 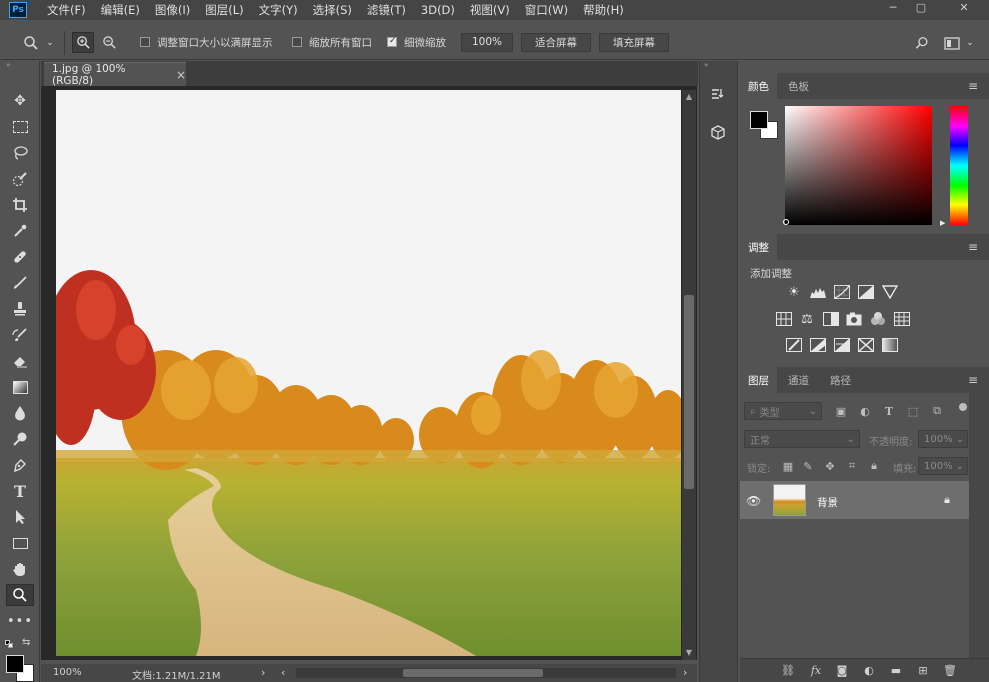 I want to click on lock-artboard-icon: ⌗, so click(x=852, y=466).